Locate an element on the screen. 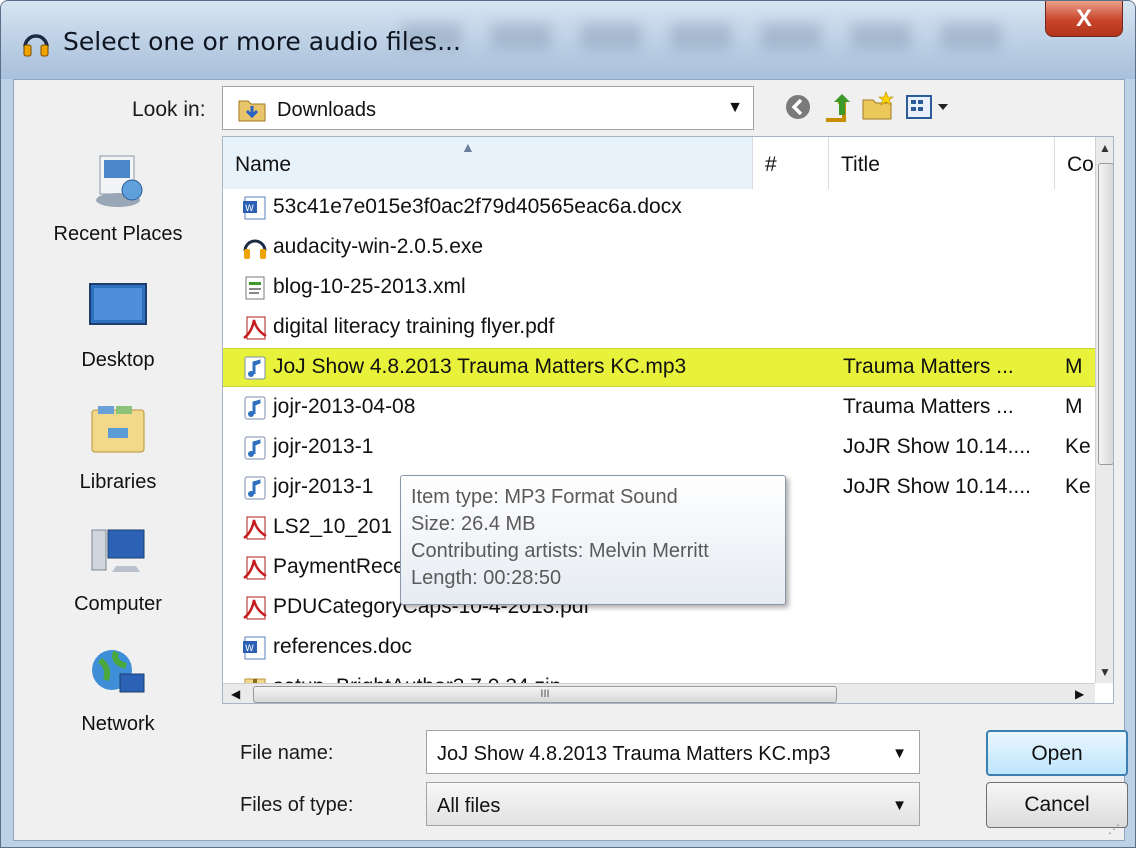 The height and width of the screenshot is (848, 1136). tooltip-size: Size: 26.4 MB is located at coordinates (473, 524).